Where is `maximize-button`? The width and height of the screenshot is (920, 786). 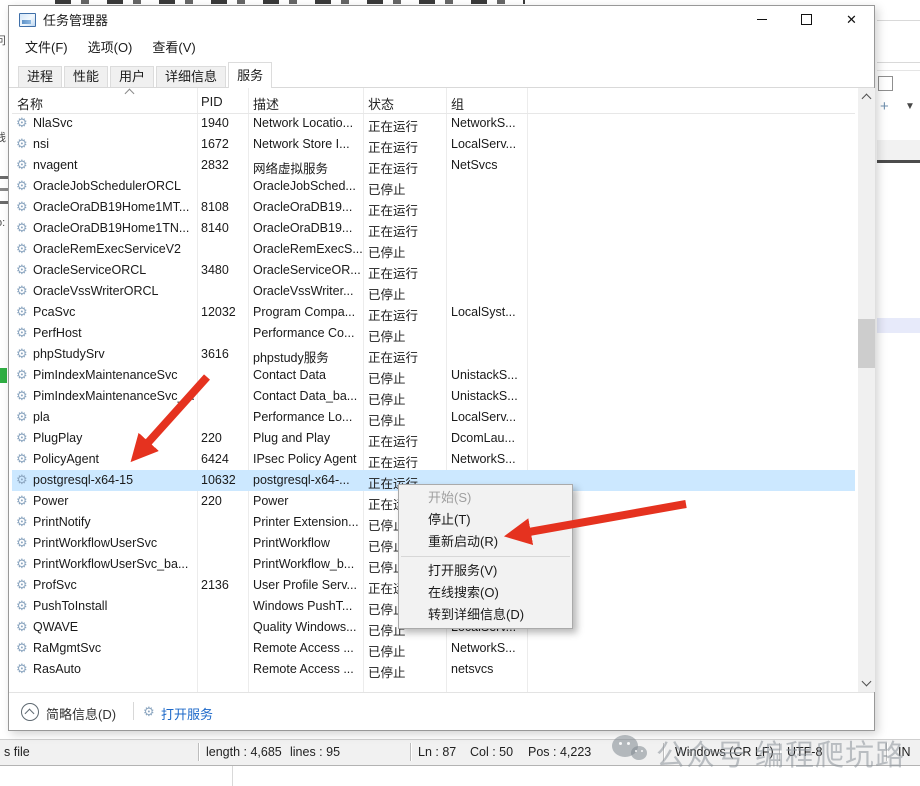 maximize-button is located at coordinates (806, 19).